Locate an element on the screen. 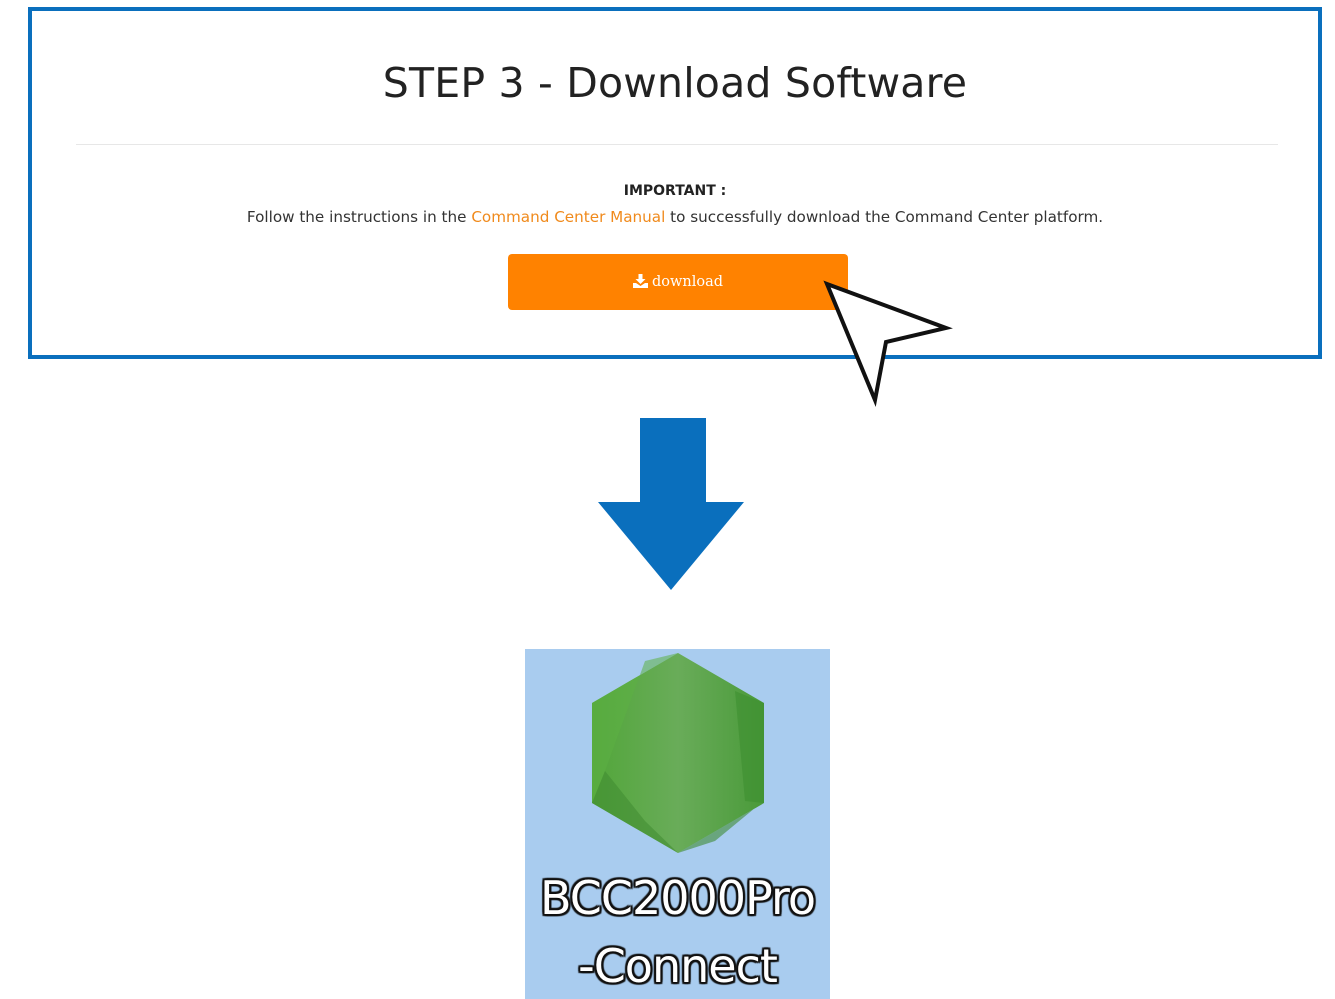  instructions-before: Follow the instructions in the is located at coordinates (359, 217).